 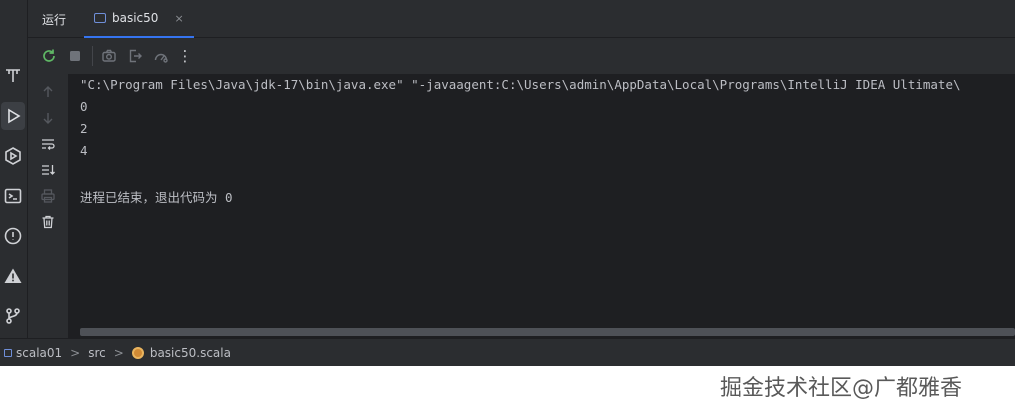 I want to click on module-icon, so click(x=8, y=352).